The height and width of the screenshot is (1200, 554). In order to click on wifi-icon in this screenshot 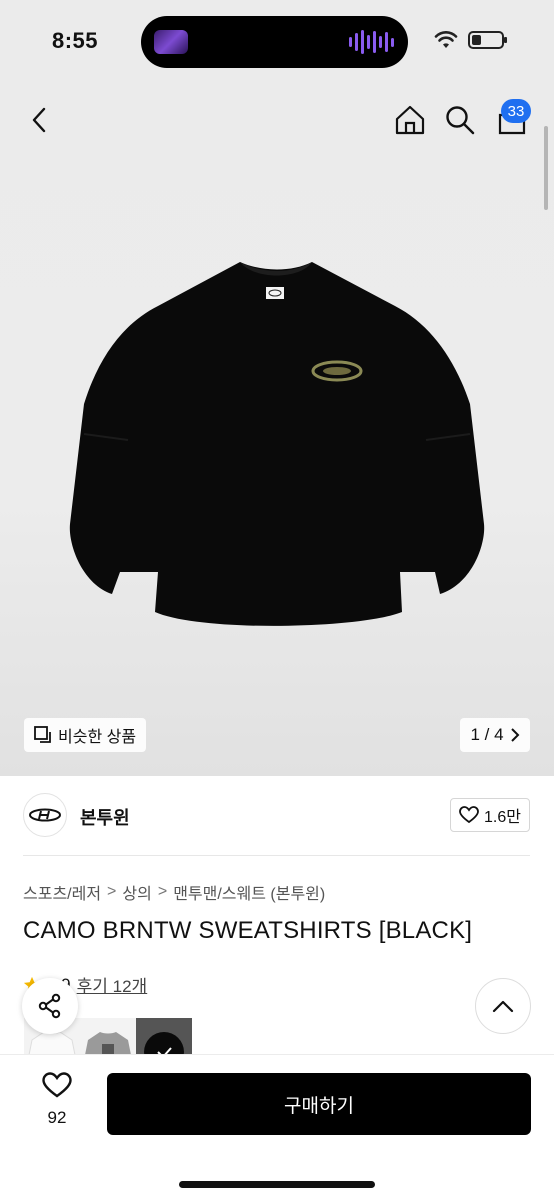, I will do `click(446, 39)`.